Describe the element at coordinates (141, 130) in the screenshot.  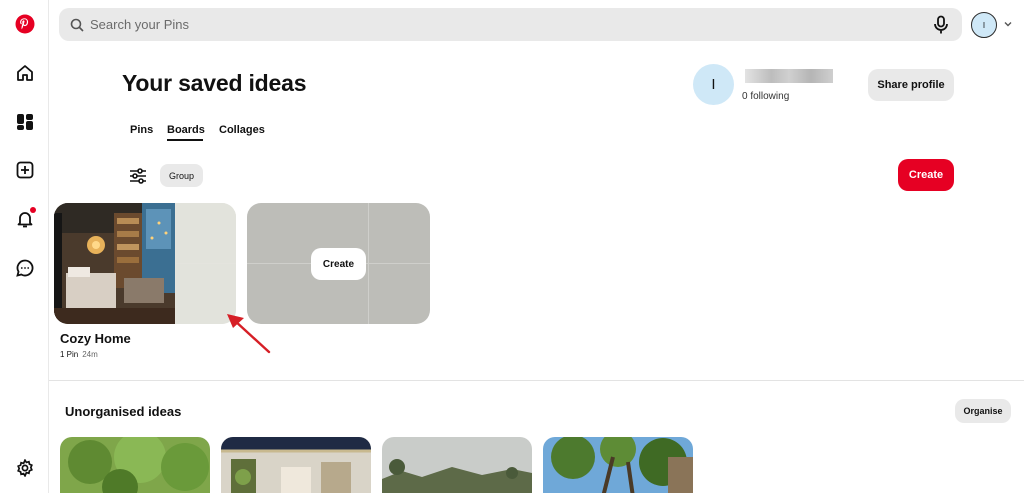
I see `tab-pins: Pins` at that location.